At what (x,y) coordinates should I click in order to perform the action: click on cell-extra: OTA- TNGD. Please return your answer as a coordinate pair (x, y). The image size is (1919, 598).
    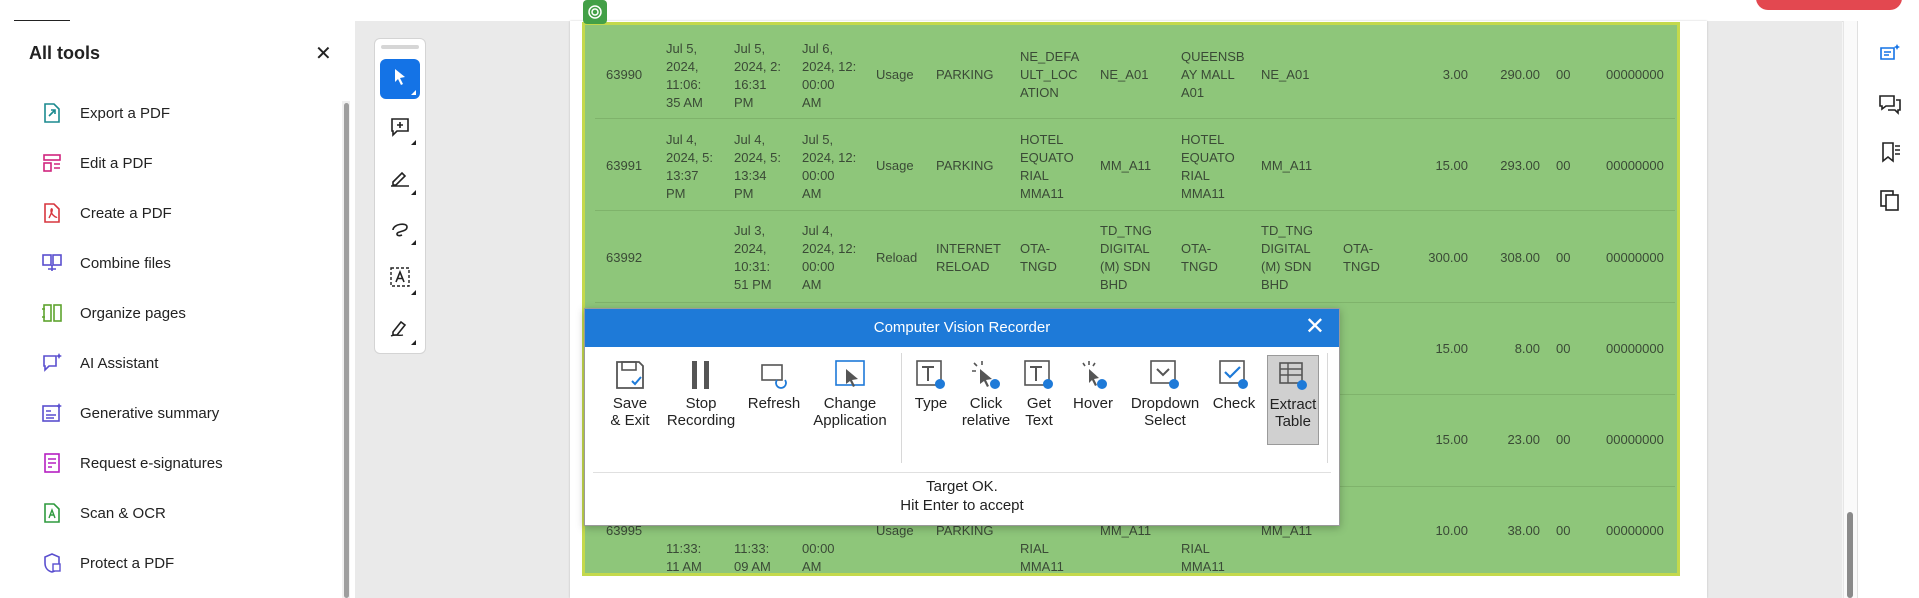
    Looking at the image, I should click on (1361, 257).